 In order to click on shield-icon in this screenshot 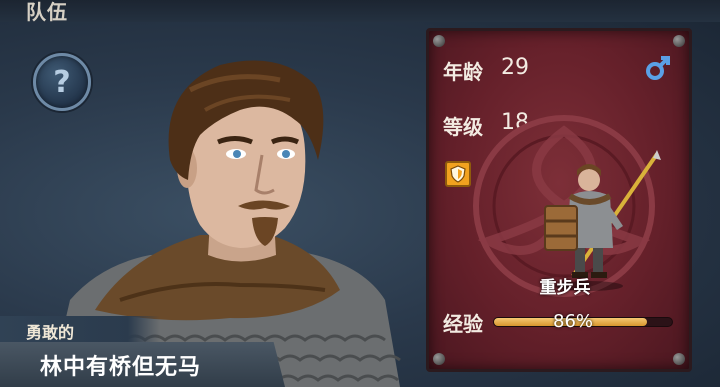, I will do `click(458, 174)`.